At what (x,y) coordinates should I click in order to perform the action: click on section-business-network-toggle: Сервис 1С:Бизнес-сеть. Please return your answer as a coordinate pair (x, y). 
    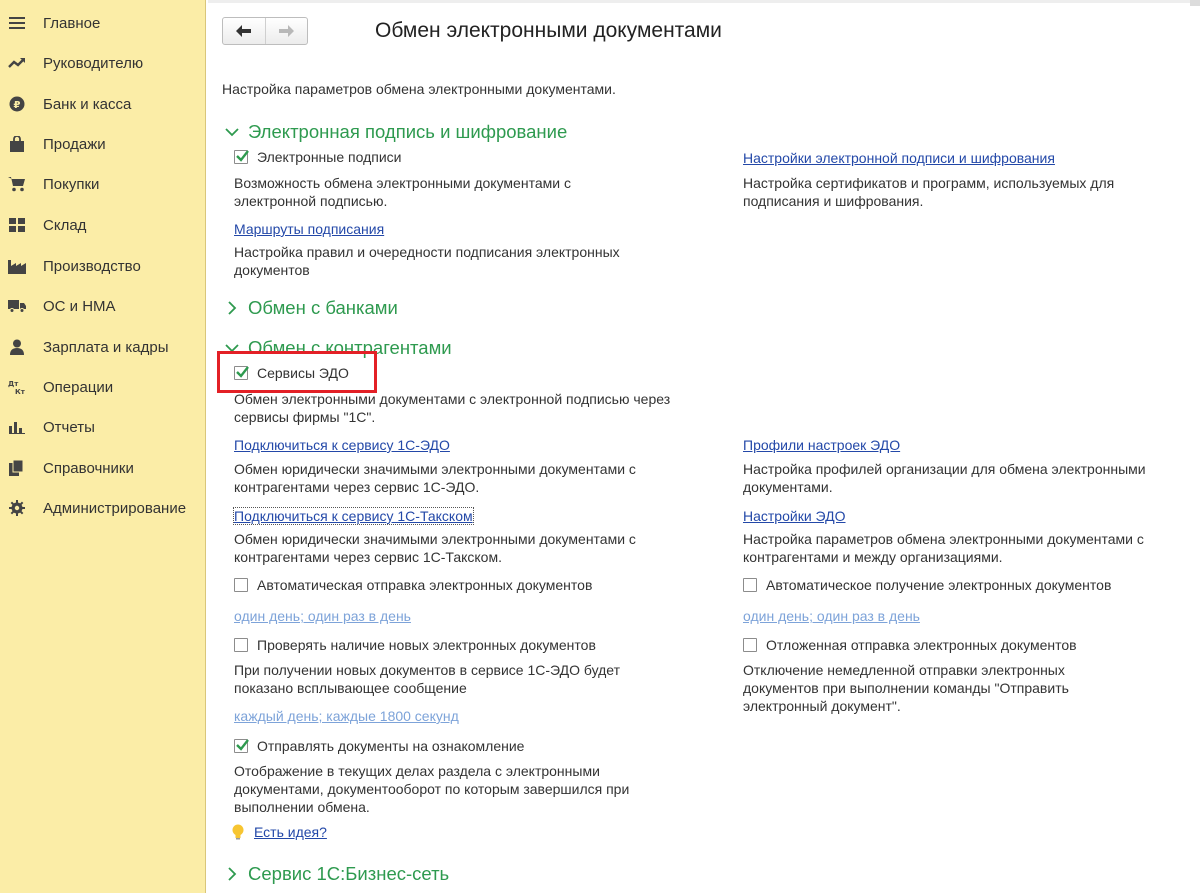
    Looking at the image, I should click on (336, 874).